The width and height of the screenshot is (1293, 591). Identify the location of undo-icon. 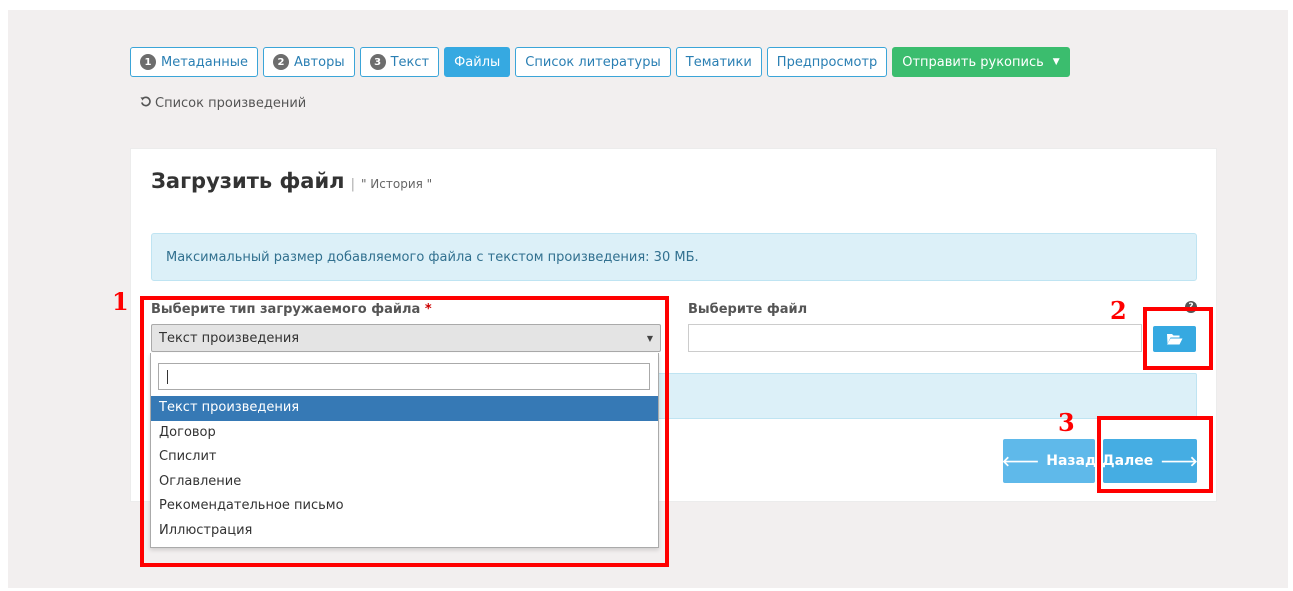
(145, 103).